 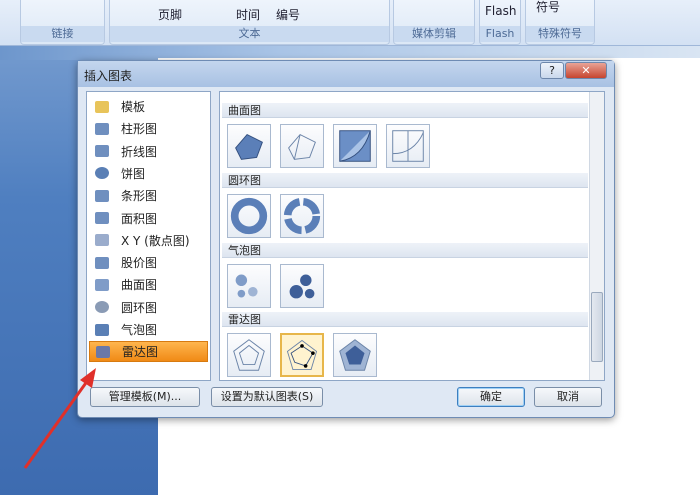 What do you see at coordinates (102, 195) in the screenshot?
I see `bar-chart-icon` at bounding box center [102, 195].